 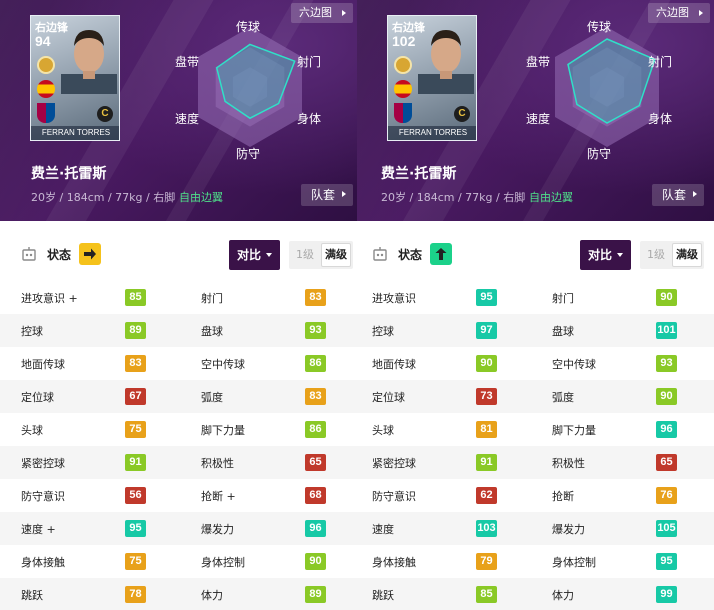 I want to click on stat-name: 进攻意识, so click(x=394, y=298).